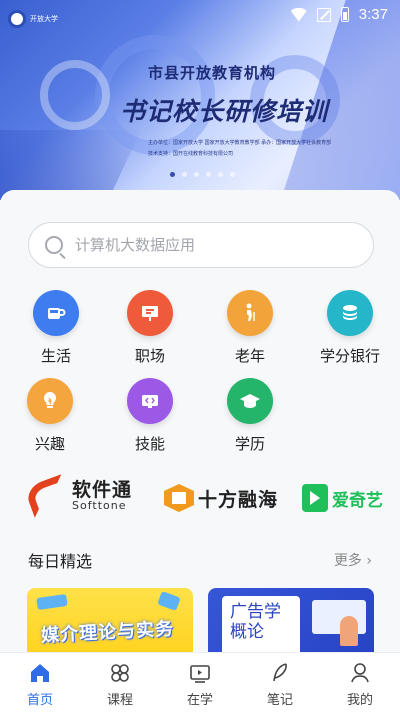  What do you see at coordinates (179, 498) in the screenshot?
I see `shifang-logo-icon` at bounding box center [179, 498].